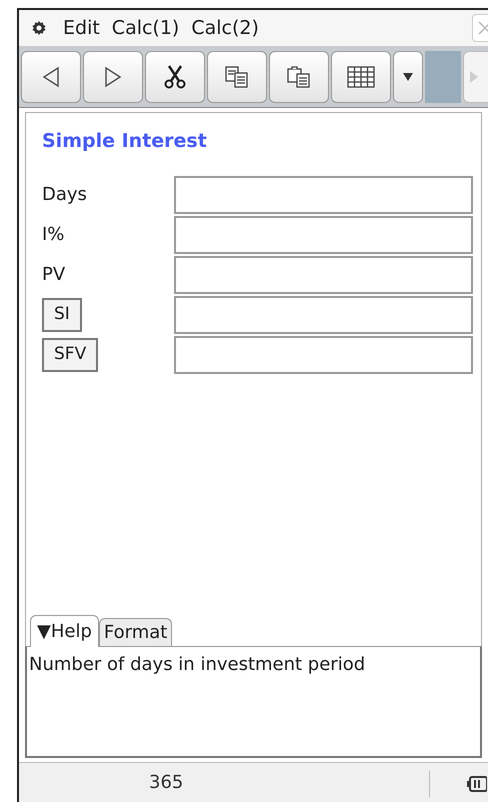 This screenshot has height=802, width=488. What do you see at coordinates (225, 28) in the screenshot?
I see `menu-item: Calc(2)` at bounding box center [225, 28].